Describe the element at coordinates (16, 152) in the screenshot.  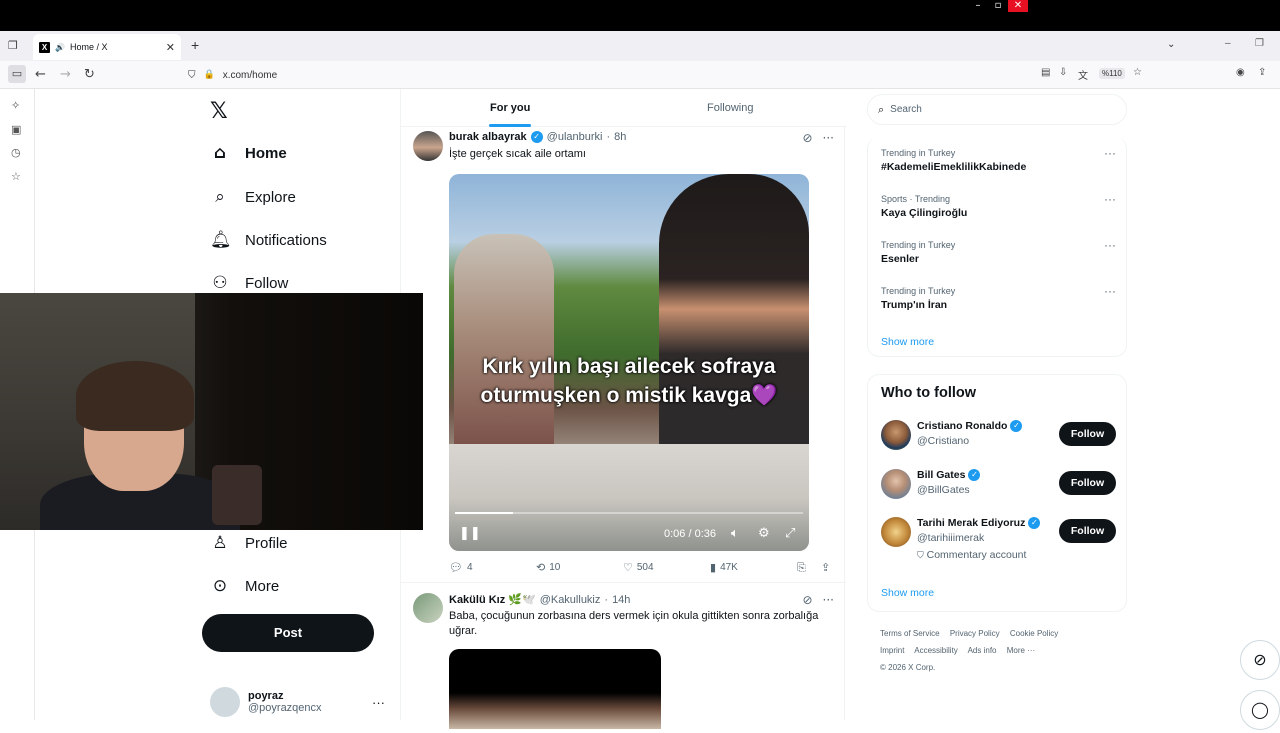
I see `history-icon: ◷` at that location.